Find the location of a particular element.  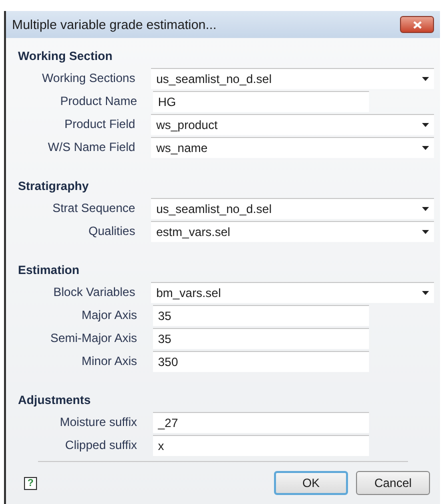

ok-button: OK is located at coordinates (311, 483).